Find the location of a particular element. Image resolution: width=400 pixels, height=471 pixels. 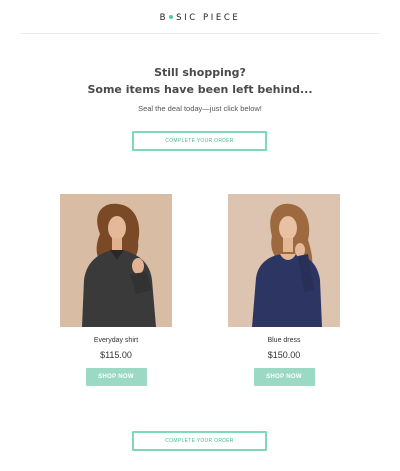

logo-text-end: SIC PIECE is located at coordinates (208, 18).